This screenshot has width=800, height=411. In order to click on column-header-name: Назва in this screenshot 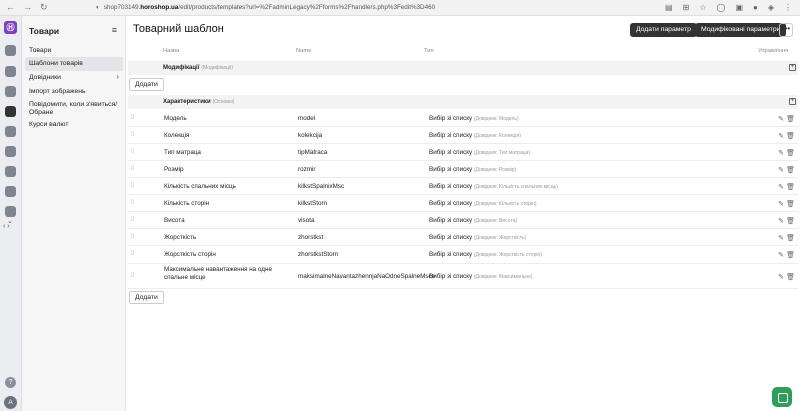, I will do `click(171, 51)`.